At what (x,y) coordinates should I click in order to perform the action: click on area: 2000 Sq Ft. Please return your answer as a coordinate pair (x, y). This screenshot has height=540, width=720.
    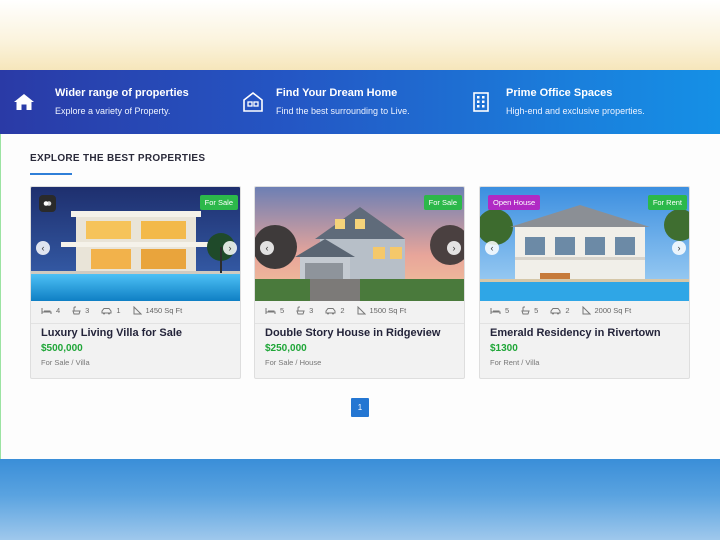
    Looking at the image, I should click on (607, 310).